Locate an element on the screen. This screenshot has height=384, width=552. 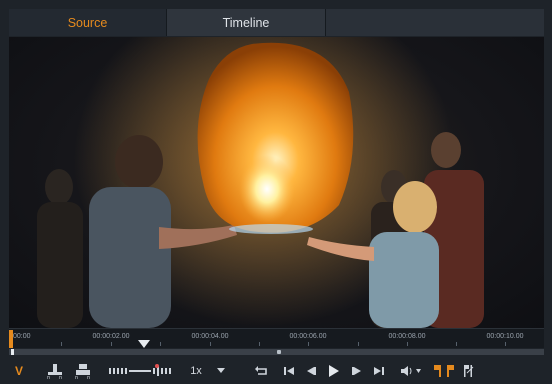
go-to-start-icon is located at coordinates (289, 371).